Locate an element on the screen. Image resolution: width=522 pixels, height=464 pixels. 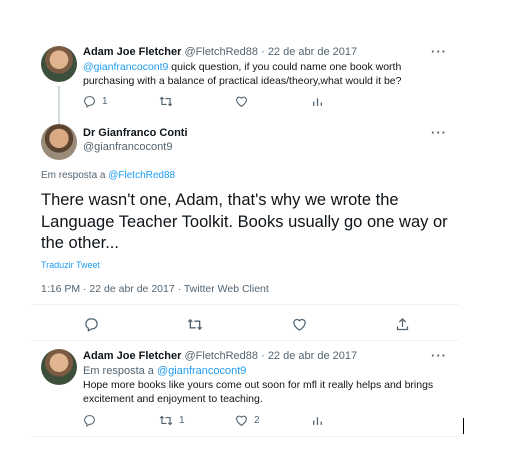
retweet-count: 1 is located at coordinates (182, 420).